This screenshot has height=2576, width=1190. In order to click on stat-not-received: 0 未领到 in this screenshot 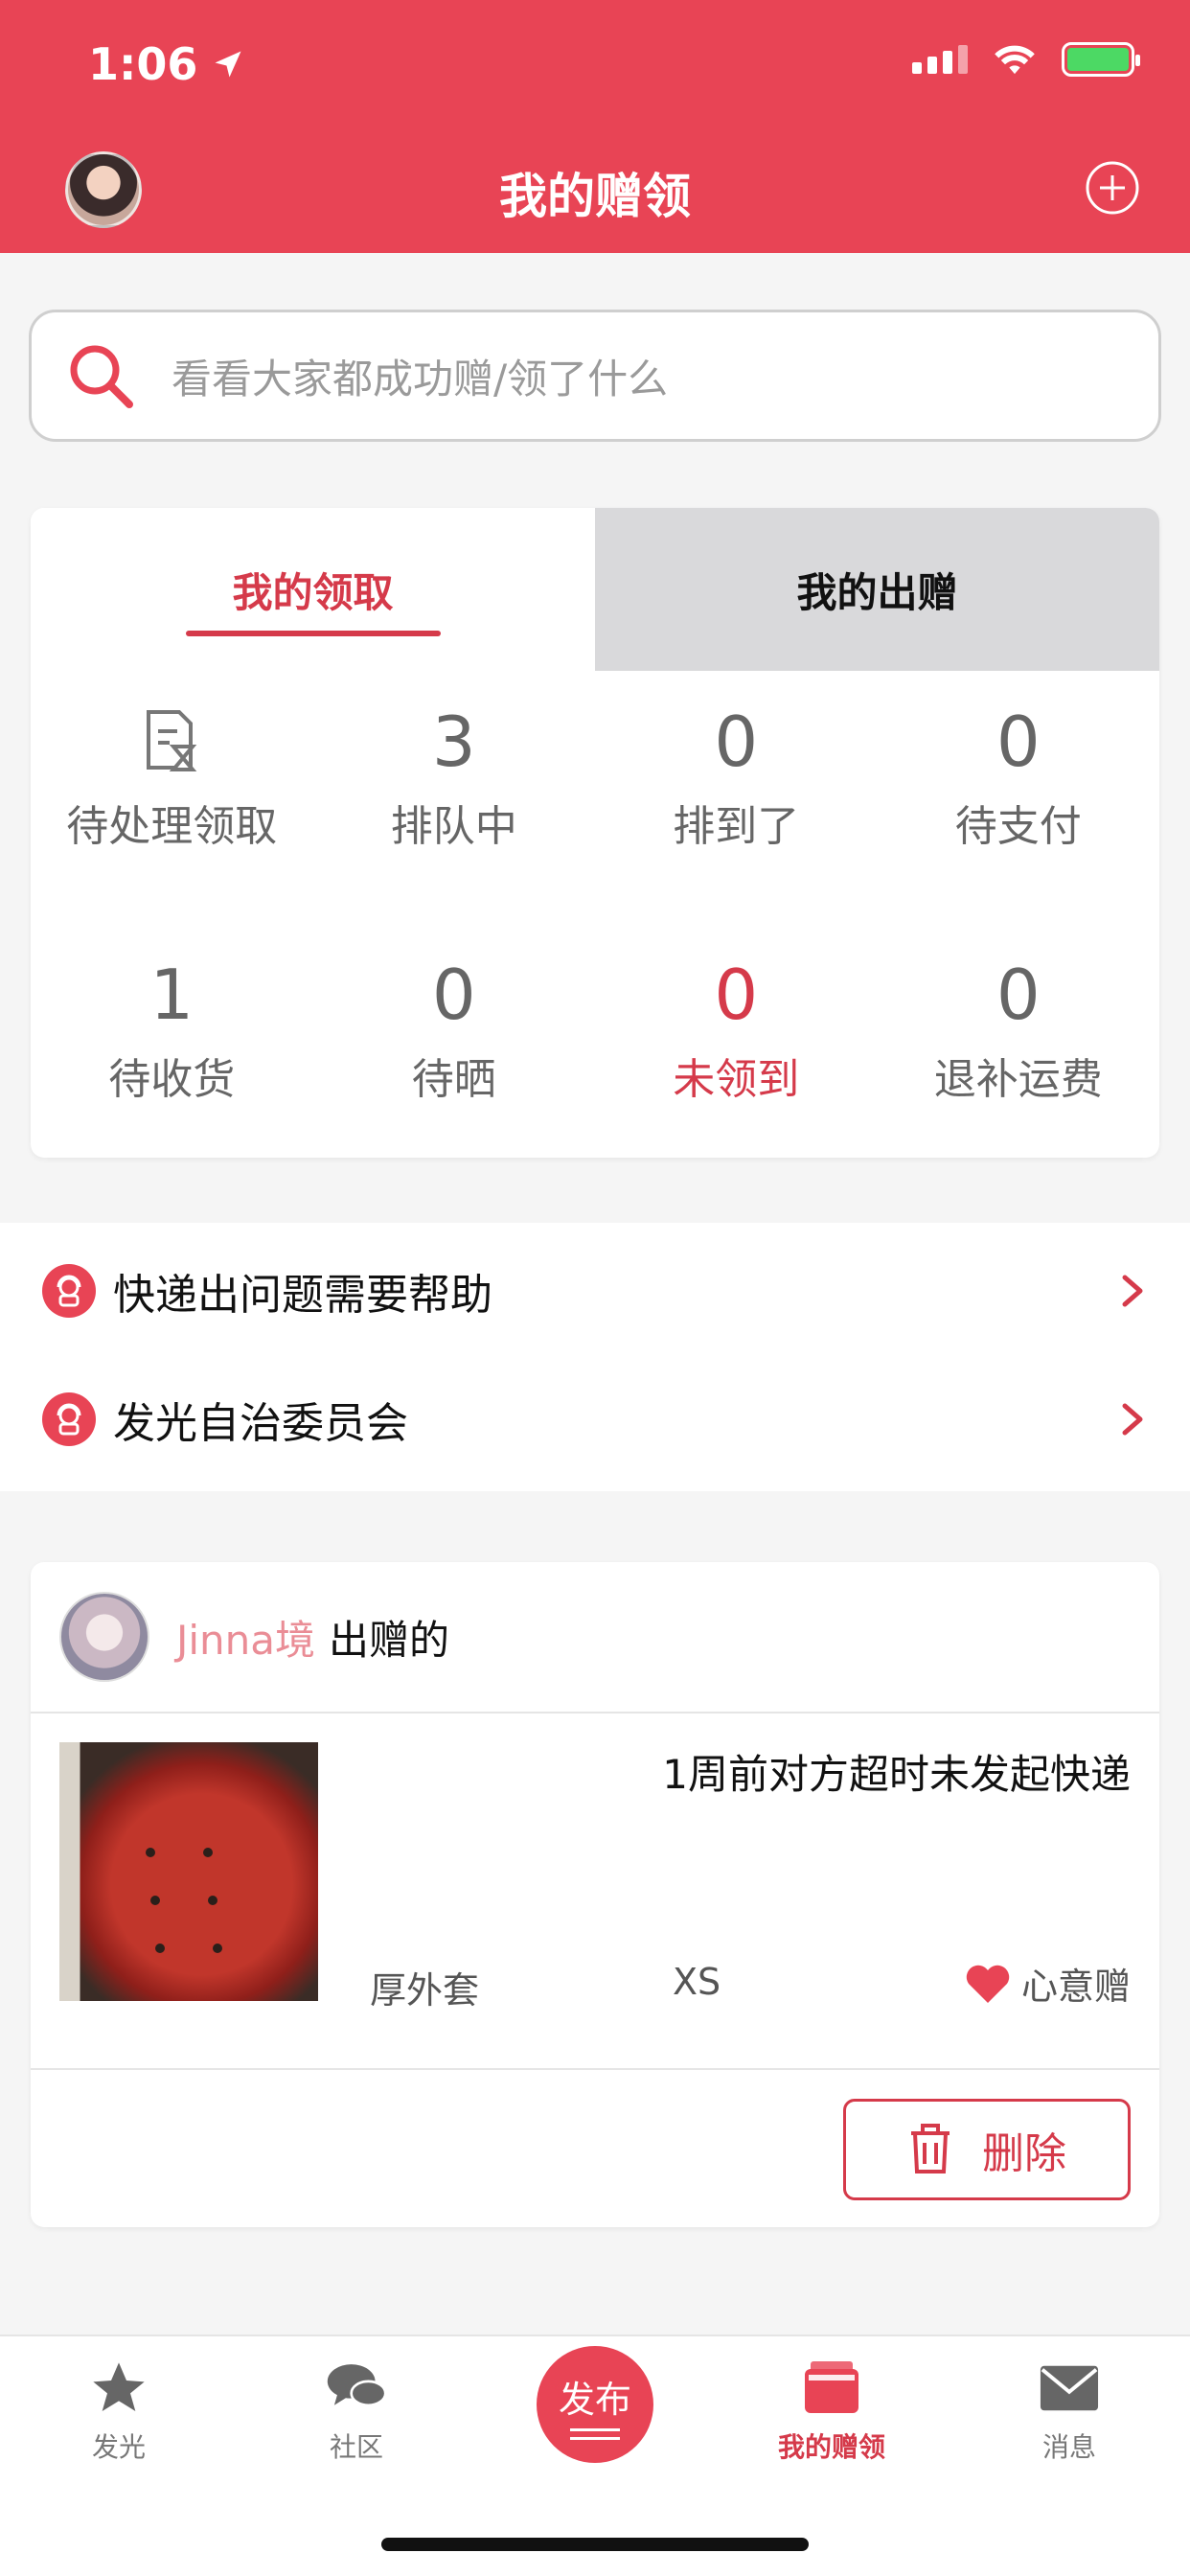, I will do `click(736, 1041)`.